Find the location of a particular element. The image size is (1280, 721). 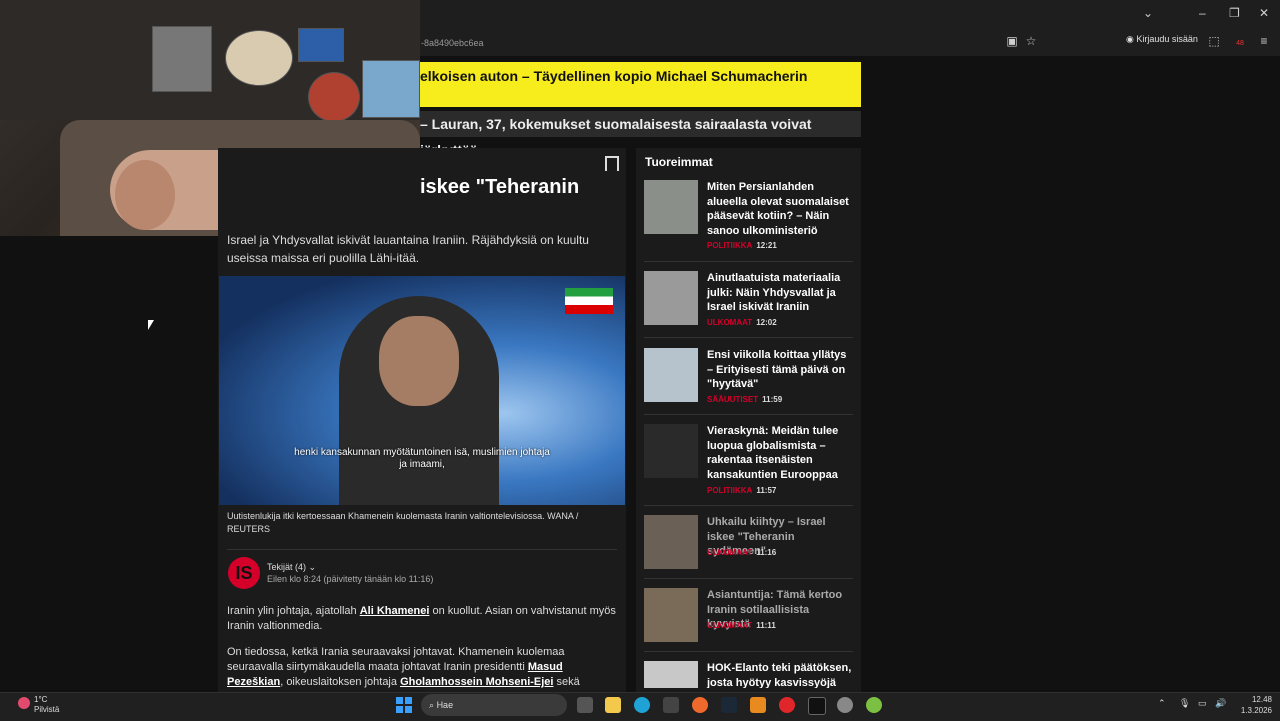

news-category: SÄÄUUTISET is located at coordinates (733, 399).